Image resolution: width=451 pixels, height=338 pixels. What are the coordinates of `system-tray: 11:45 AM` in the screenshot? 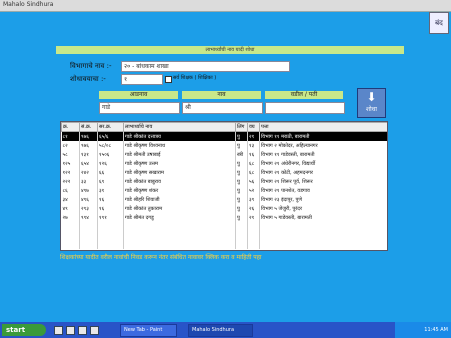 It's located at (423, 330).